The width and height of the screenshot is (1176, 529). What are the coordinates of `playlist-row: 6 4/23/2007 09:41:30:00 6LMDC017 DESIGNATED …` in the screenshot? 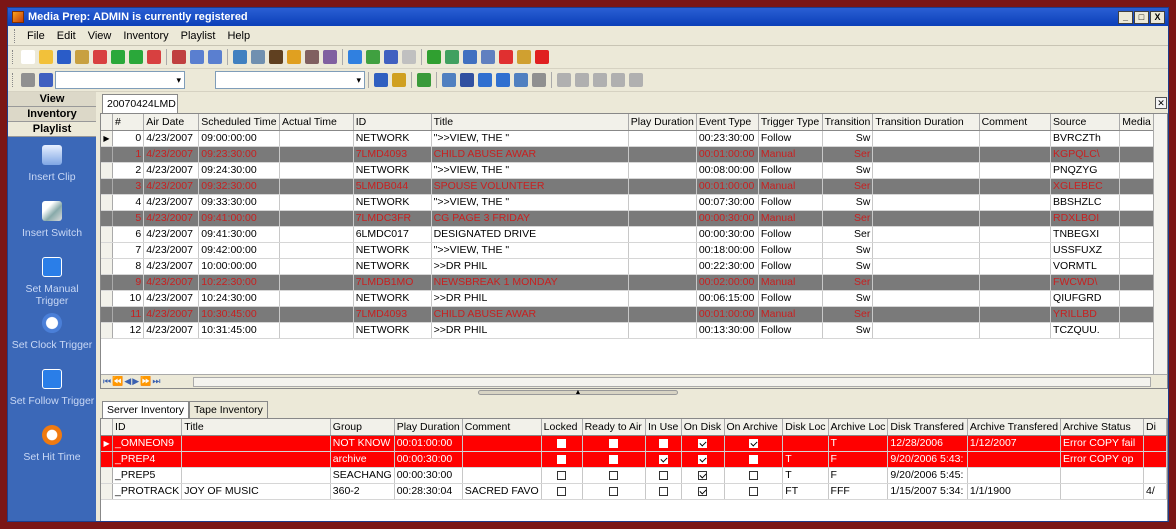 It's located at (634, 234).